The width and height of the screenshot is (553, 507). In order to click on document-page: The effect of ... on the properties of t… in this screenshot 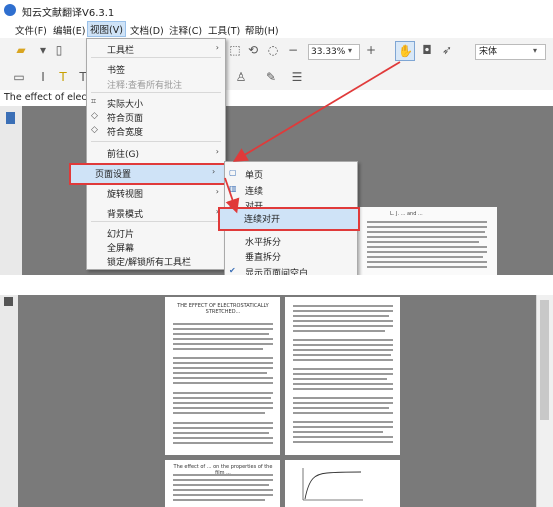, I will do `click(222, 483)`.